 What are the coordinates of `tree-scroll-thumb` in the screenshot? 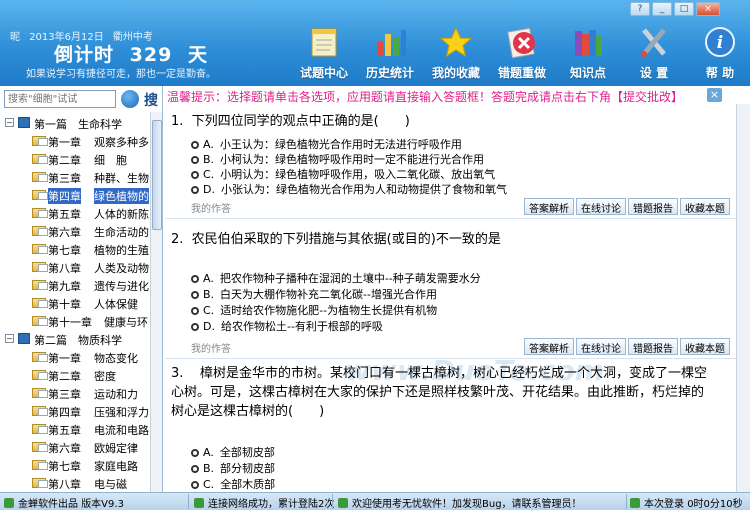 It's located at (157, 175).